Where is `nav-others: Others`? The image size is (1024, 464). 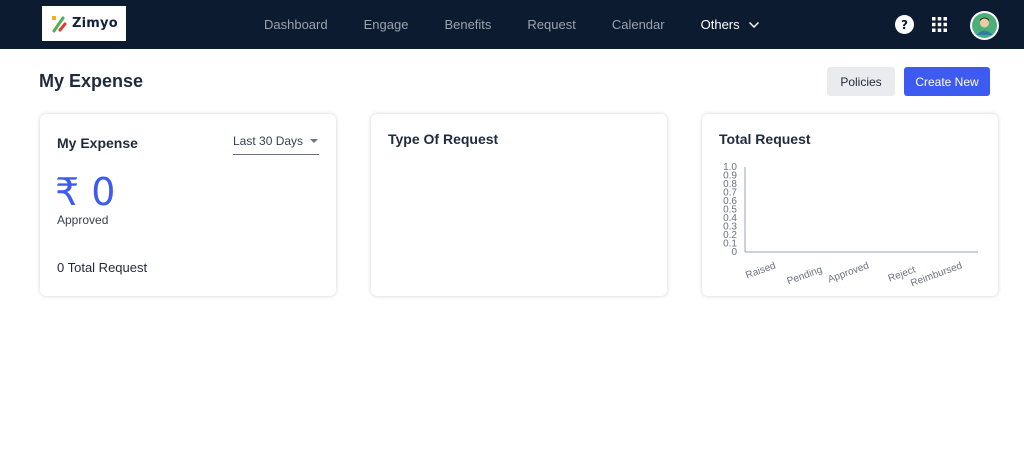
nav-others: Others is located at coordinates (720, 24).